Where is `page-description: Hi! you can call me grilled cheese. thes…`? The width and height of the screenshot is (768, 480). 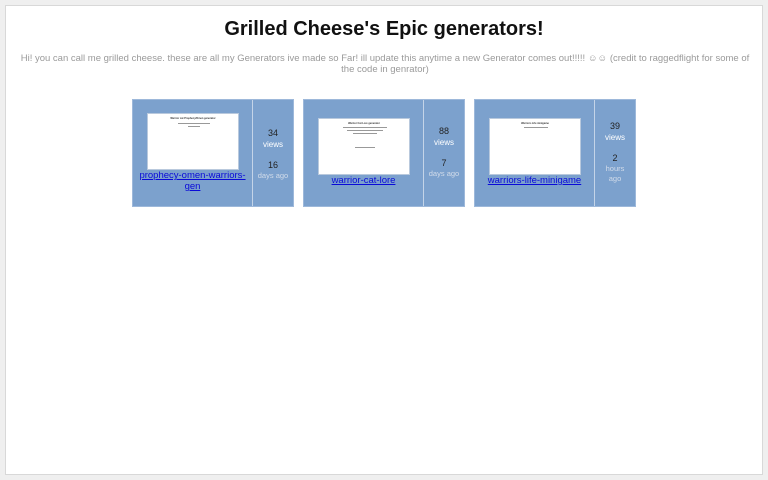 page-description: Hi! you can call me grilled cheese. thes… is located at coordinates (385, 64).